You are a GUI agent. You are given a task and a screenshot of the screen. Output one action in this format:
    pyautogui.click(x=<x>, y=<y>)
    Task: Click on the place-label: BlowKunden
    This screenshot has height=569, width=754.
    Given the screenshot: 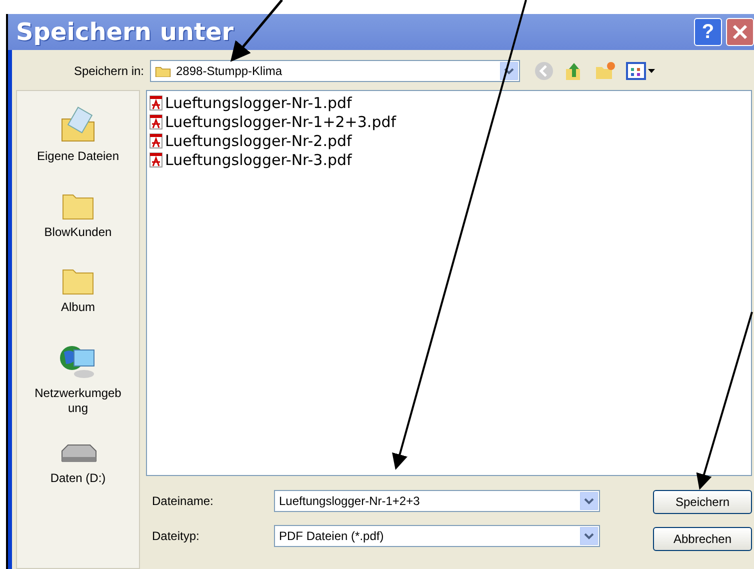 What is the action you would take?
    pyautogui.click(x=78, y=232)
    